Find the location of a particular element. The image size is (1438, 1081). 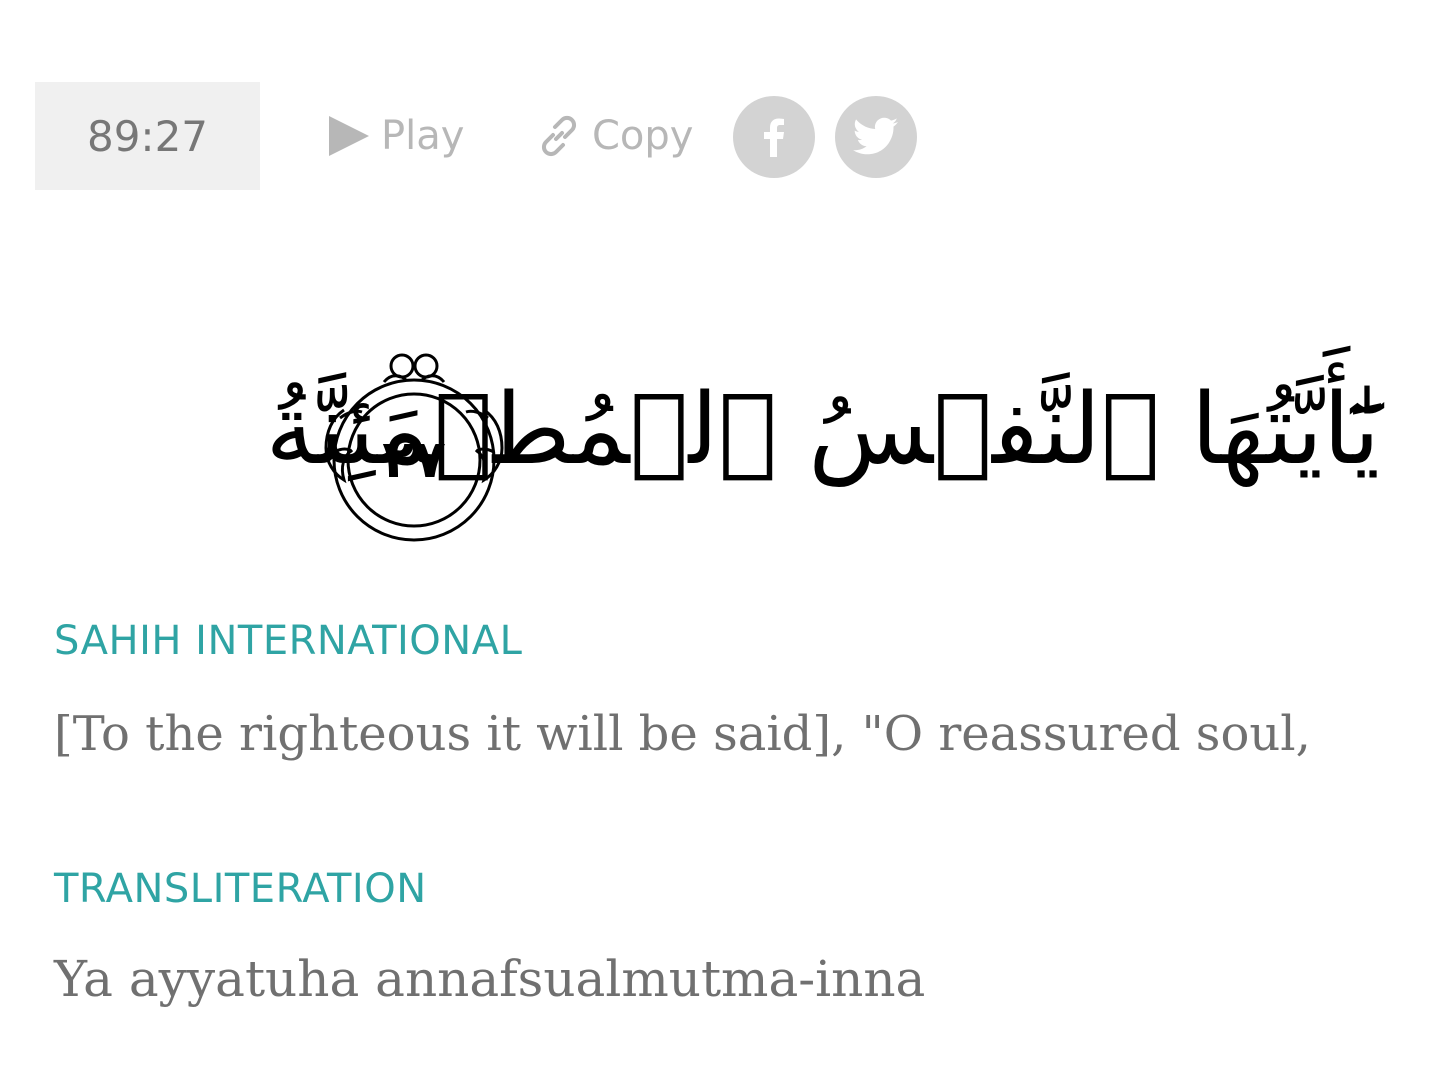

facebook-icon is located at coordinates (774, 137).